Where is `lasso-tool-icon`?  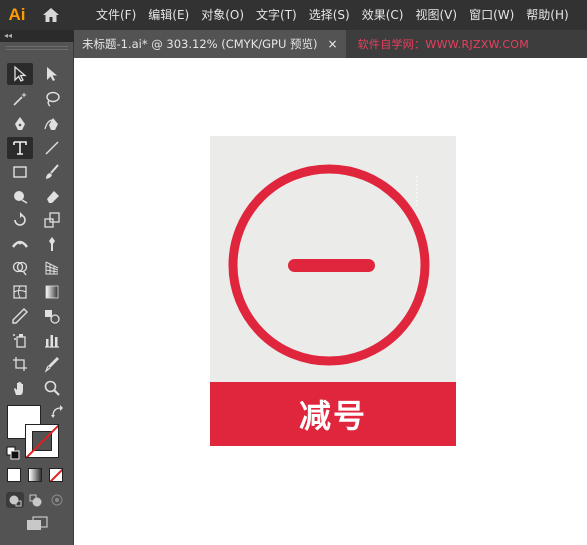 lasso-tool-icon is located at coordinates (52, 99).